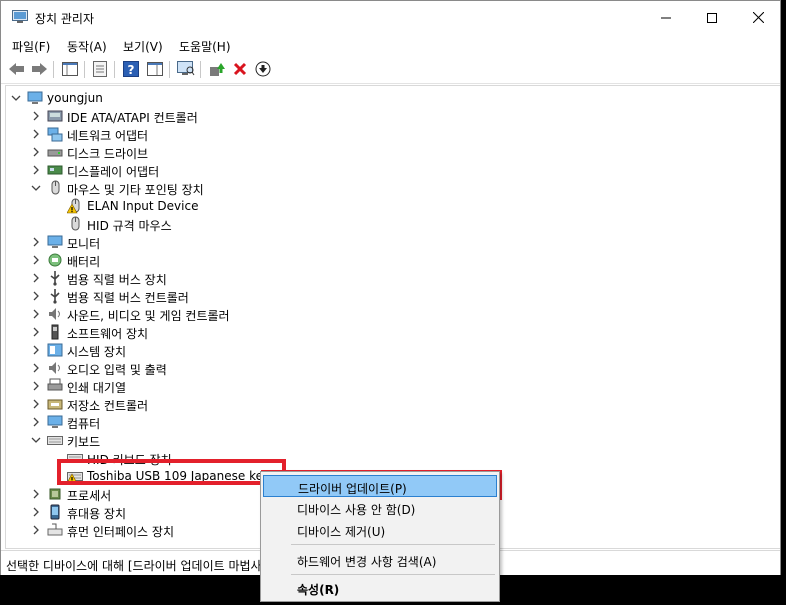 The height and width of the screenshot is (605, 786). Describe the element at coordinates (390, 17) in the screenshot. I see `title-bar: 장치 관리자` at that location.